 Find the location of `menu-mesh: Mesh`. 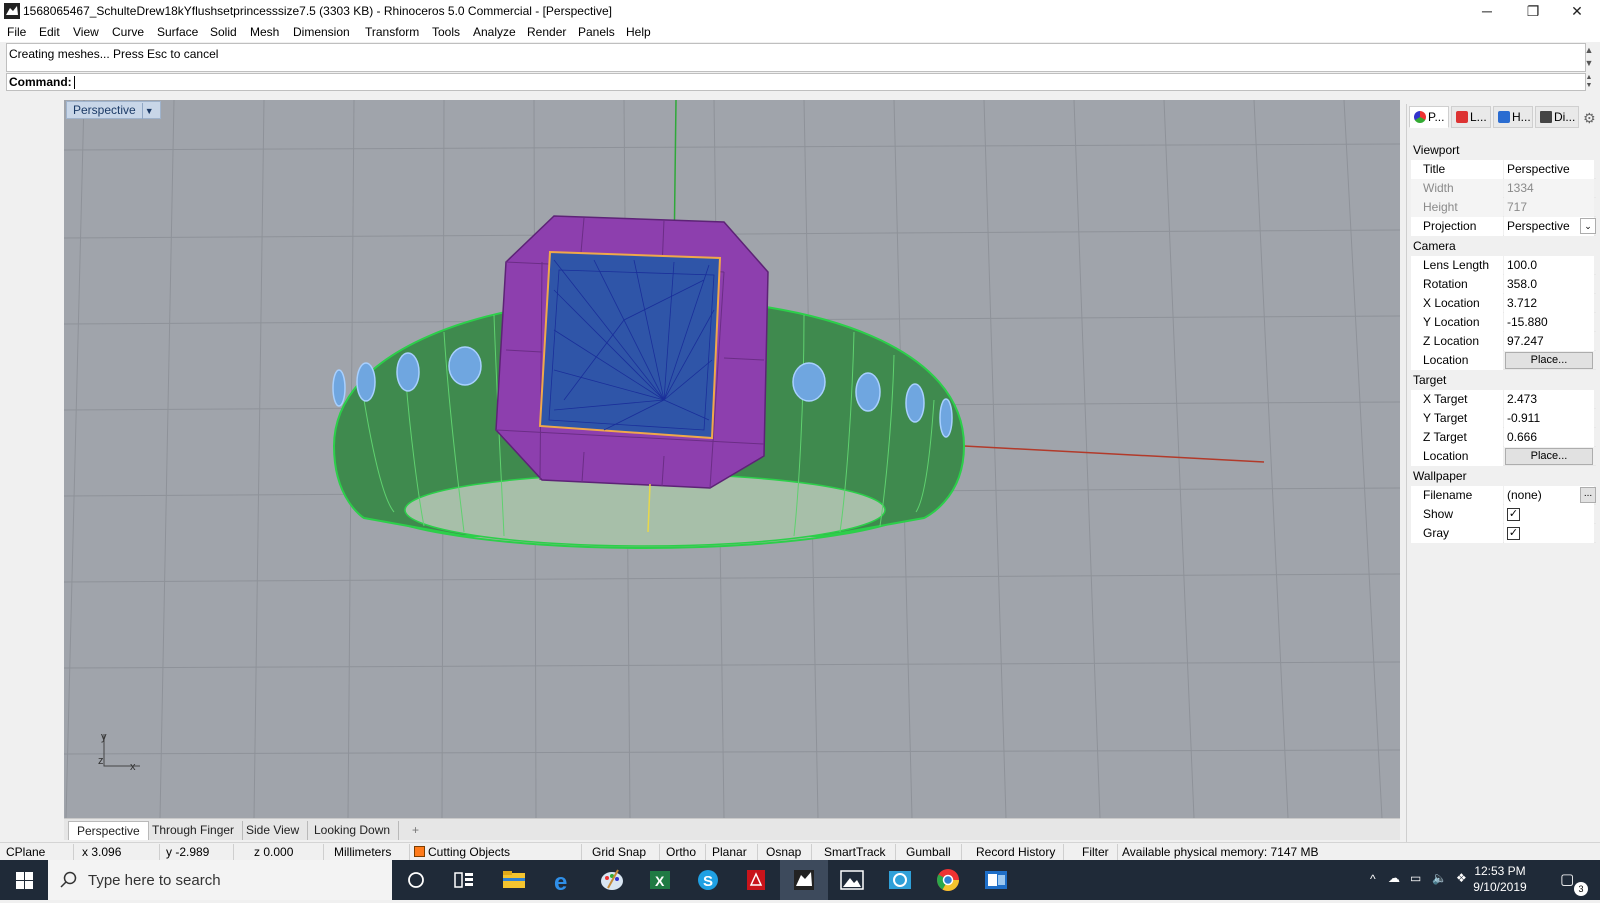

menu-mesh: Mesh is located at coordinates (264, 32).